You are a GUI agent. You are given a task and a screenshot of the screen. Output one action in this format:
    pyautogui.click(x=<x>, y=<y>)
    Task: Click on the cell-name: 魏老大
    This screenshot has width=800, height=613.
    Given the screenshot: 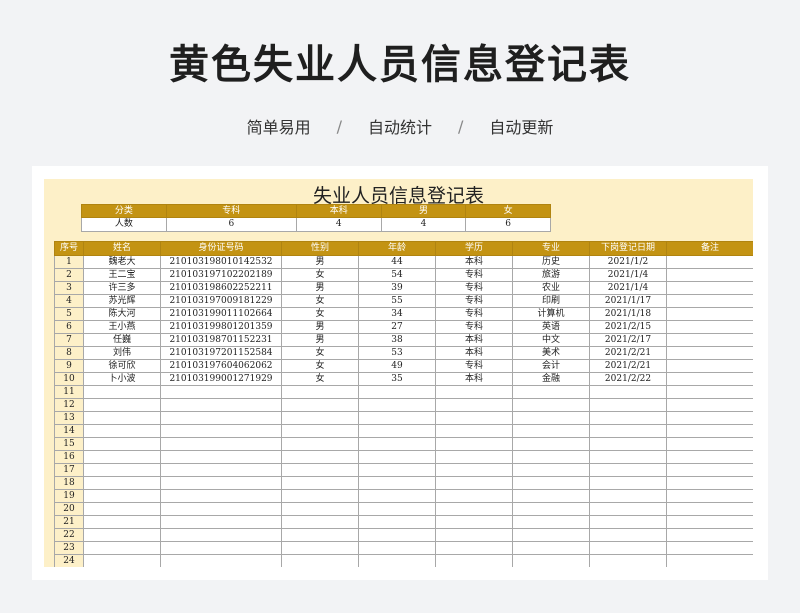 What is the action you would take?
    pyautogui.click(x=122, y=262)
    